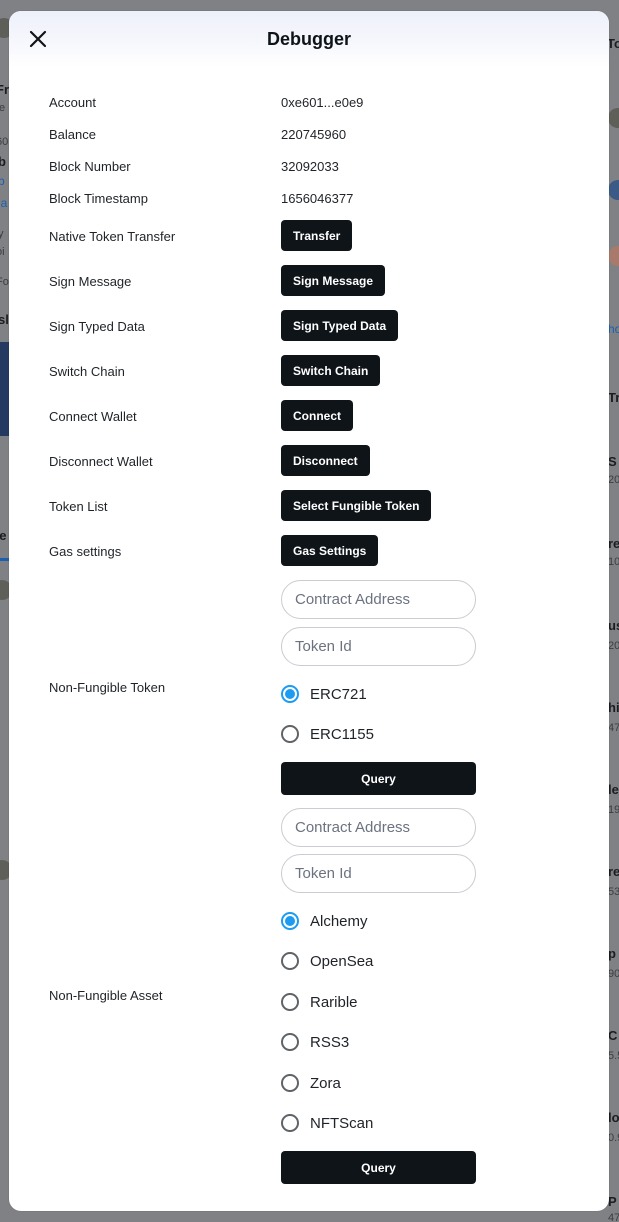  What do you see at coordinates (338, 694) in the screenshot?
I see `radio-label: ERC721` at bounding box center [338, 694].